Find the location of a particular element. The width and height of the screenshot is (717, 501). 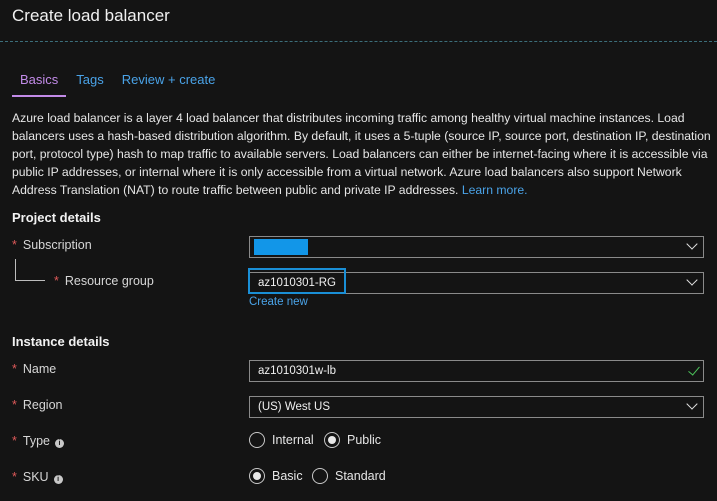

sku-basic-label: Basic is located at coordinates (287, 476).